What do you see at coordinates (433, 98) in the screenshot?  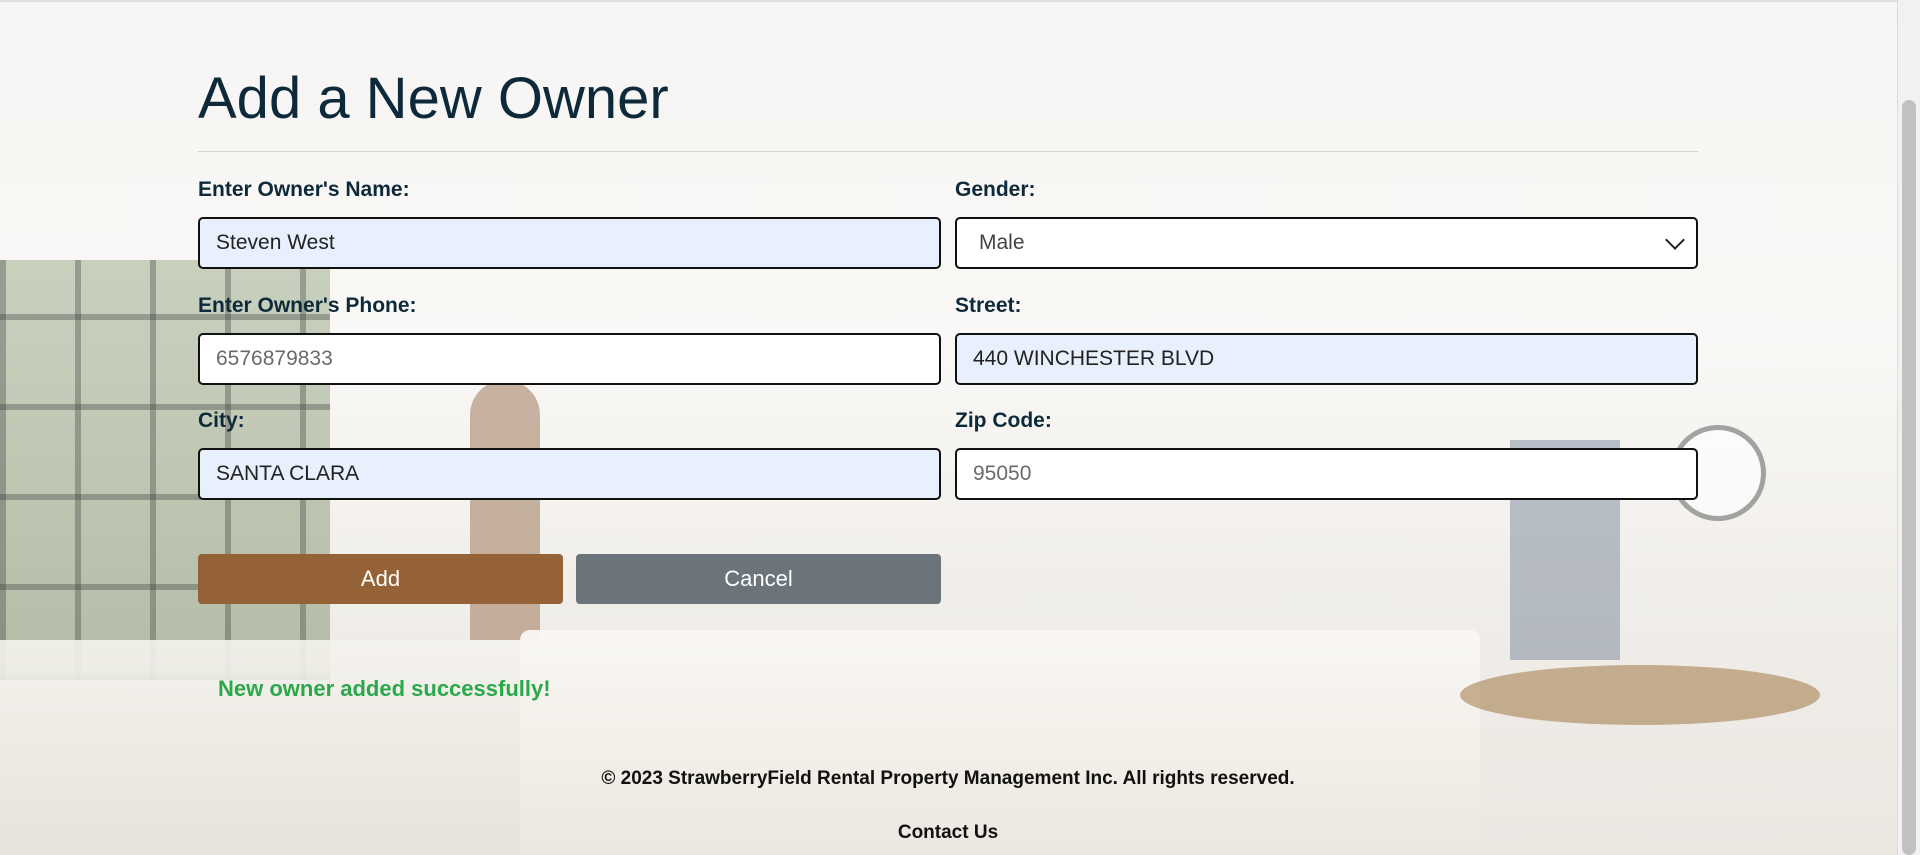 I see `page-title: Add a New Owner` at bounding box center [433, 98].